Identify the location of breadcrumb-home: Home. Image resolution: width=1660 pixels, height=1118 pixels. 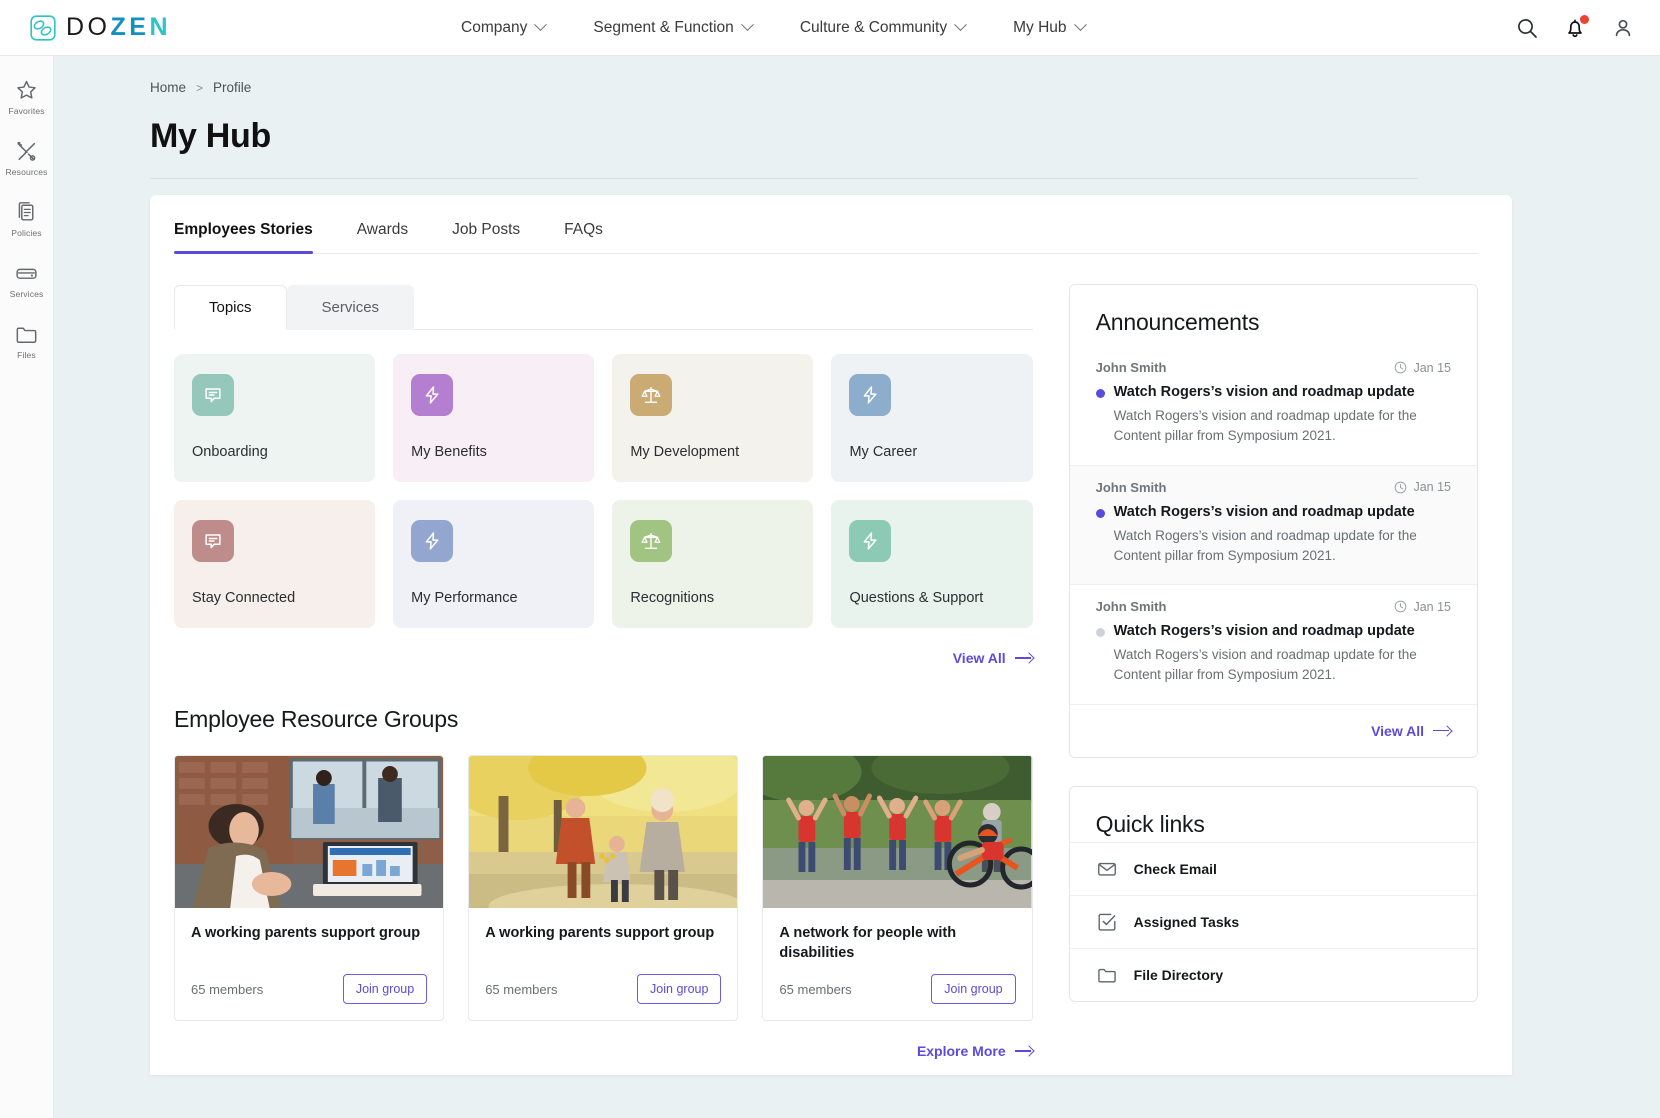
(168, 87).